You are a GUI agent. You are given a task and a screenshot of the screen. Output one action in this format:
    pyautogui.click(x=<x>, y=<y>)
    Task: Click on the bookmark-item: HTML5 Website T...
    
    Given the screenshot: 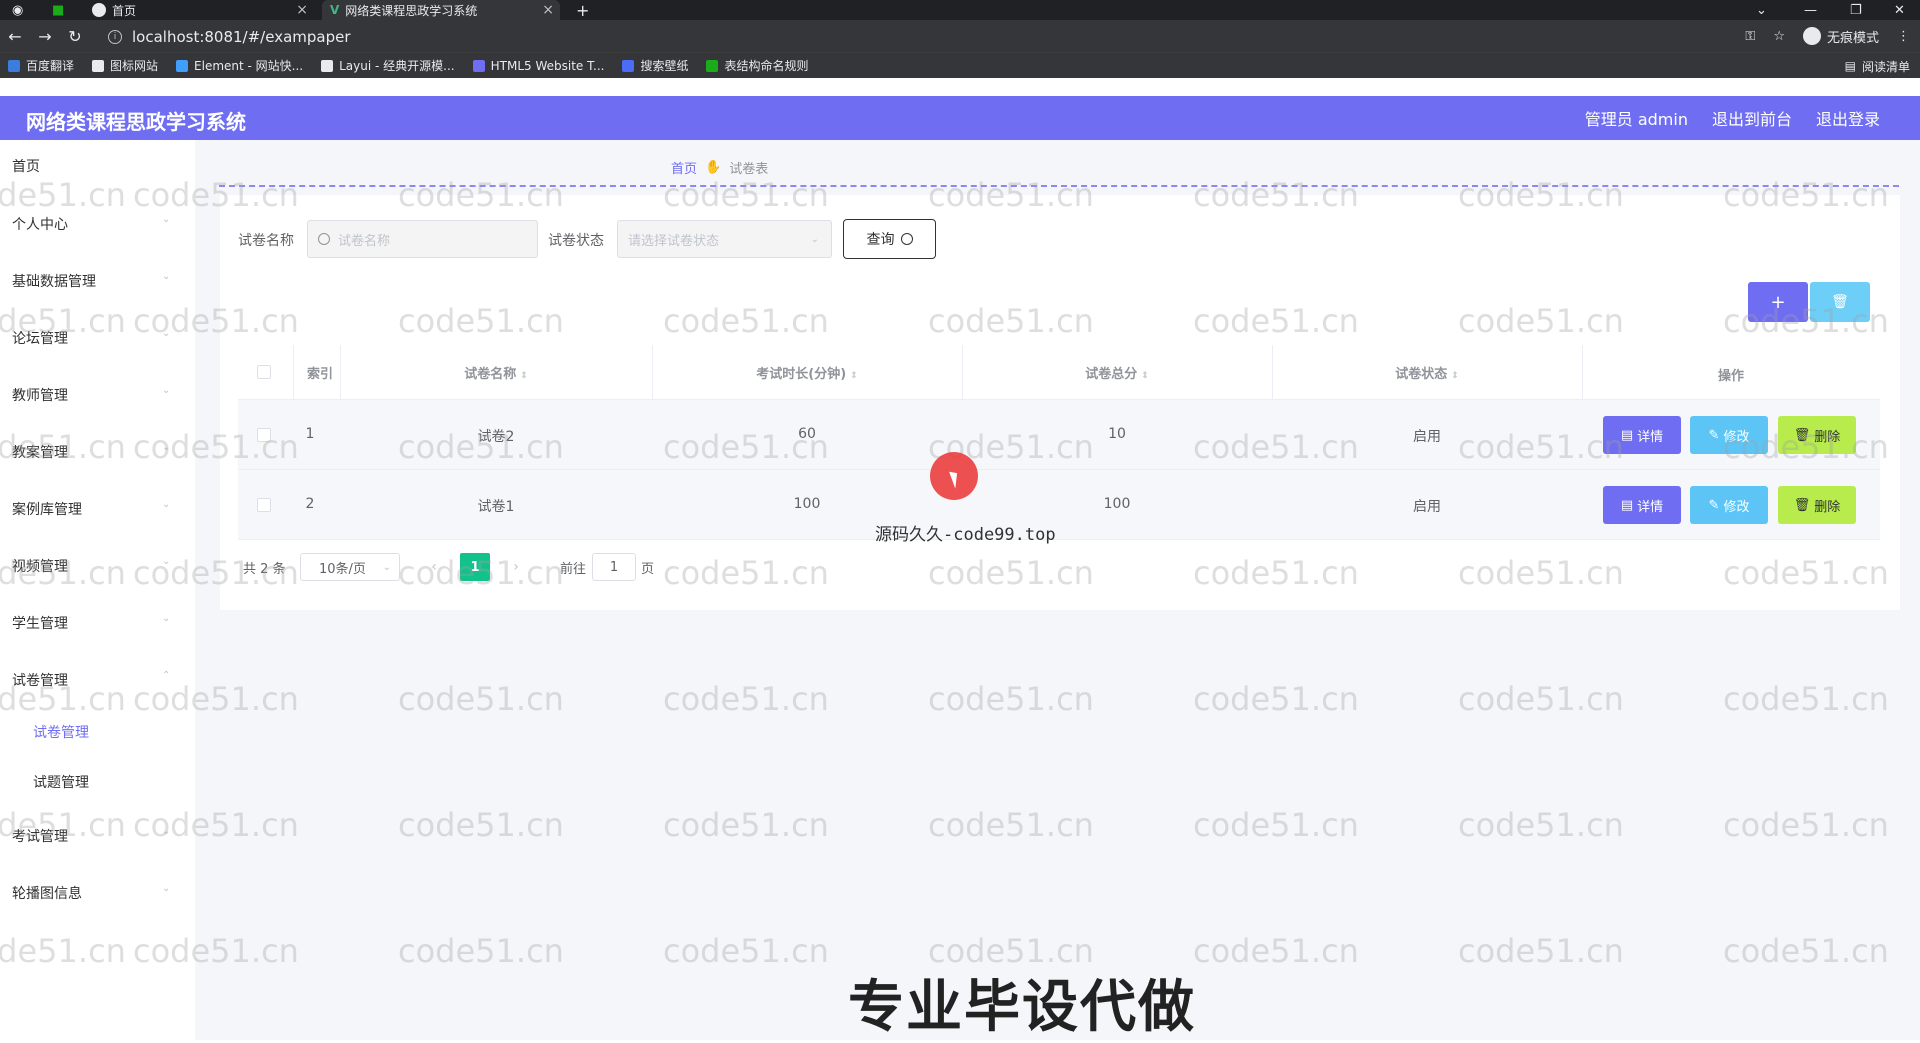 What is the action you would take?
    pyautogui.click(x=538, y=66)
    